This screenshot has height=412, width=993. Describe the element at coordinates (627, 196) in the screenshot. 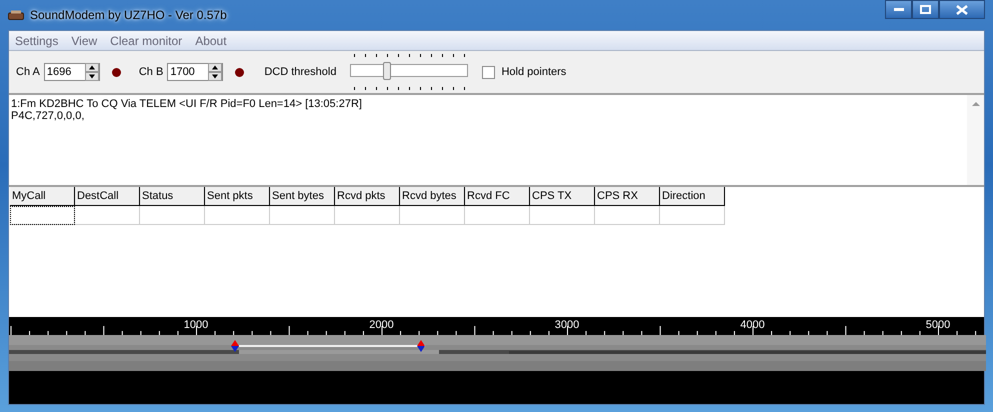

I see `column-header: CPS RX` at that location.